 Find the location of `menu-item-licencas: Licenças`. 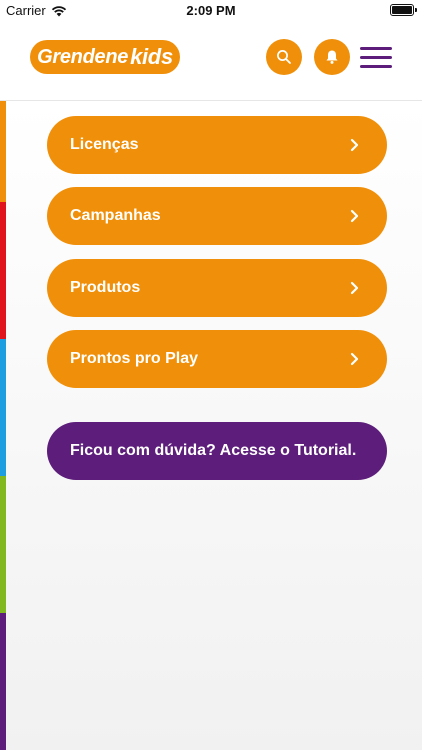

menu-item-licencas: Licenças is located at coordinates (217, 145).